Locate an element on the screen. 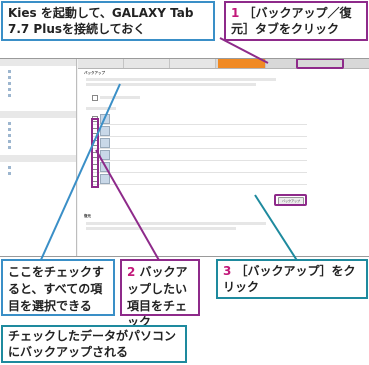 The image size is (369, 365). callout-step2: 2 バックアップしたい項目をチェック is located at coordinates (160, 294).